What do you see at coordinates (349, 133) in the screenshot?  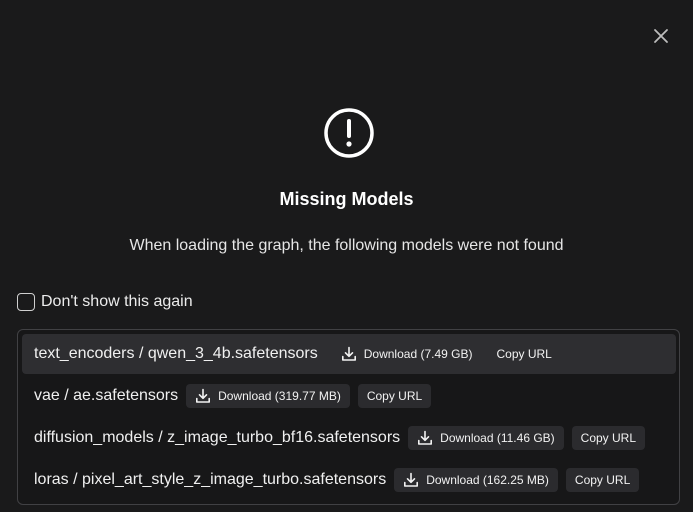 I see `exclamation-circle-icon` at bounding box center [349, 133].